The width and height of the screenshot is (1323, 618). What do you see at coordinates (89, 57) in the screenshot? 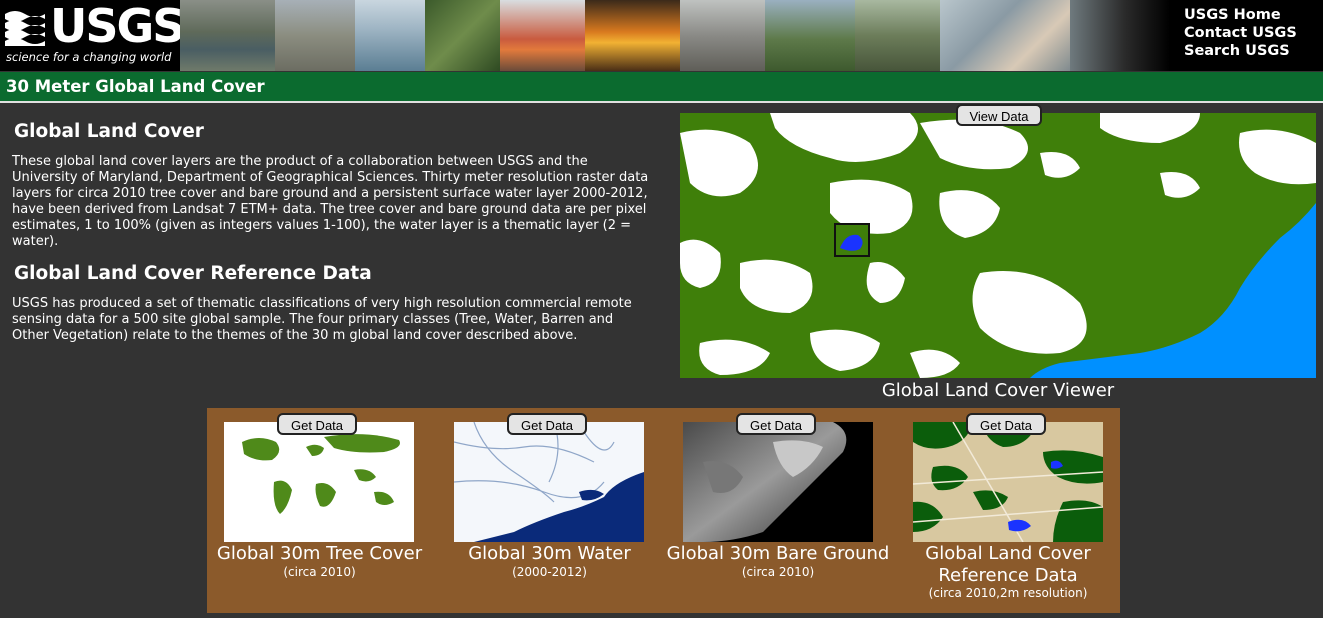
I see `logo-tagline: science for a changing world` at bounding box center [89, 57].